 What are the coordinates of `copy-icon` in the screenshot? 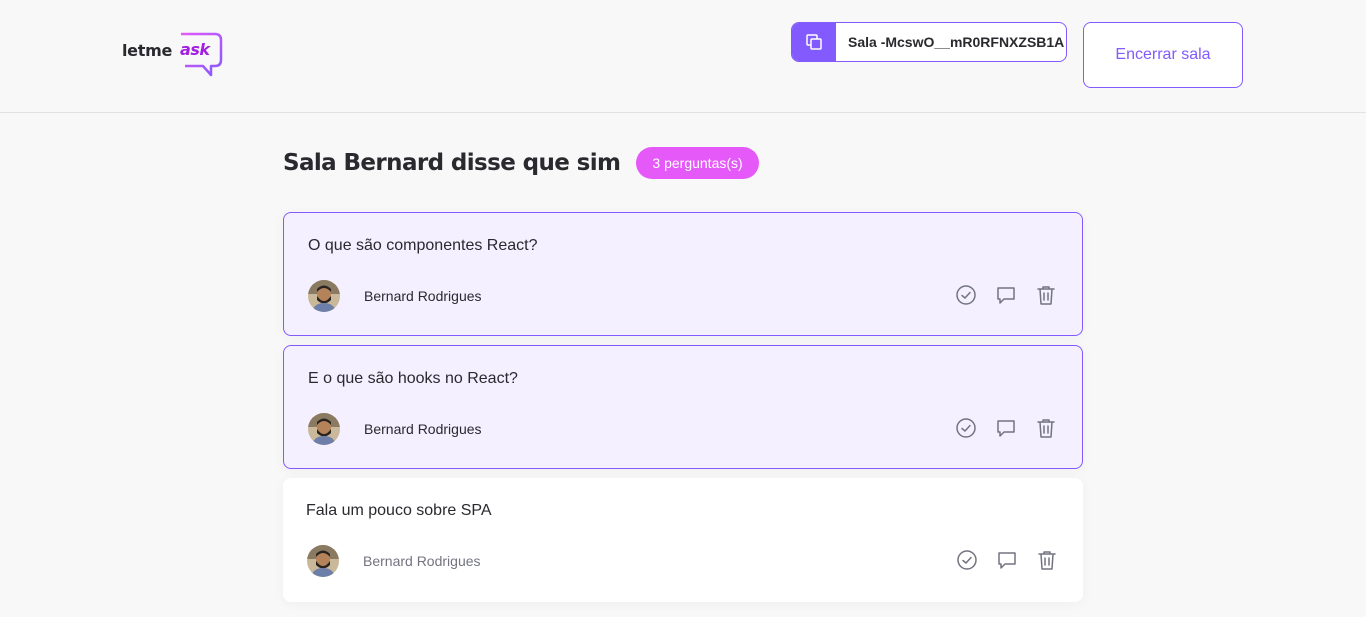 It's located at (814, 42).